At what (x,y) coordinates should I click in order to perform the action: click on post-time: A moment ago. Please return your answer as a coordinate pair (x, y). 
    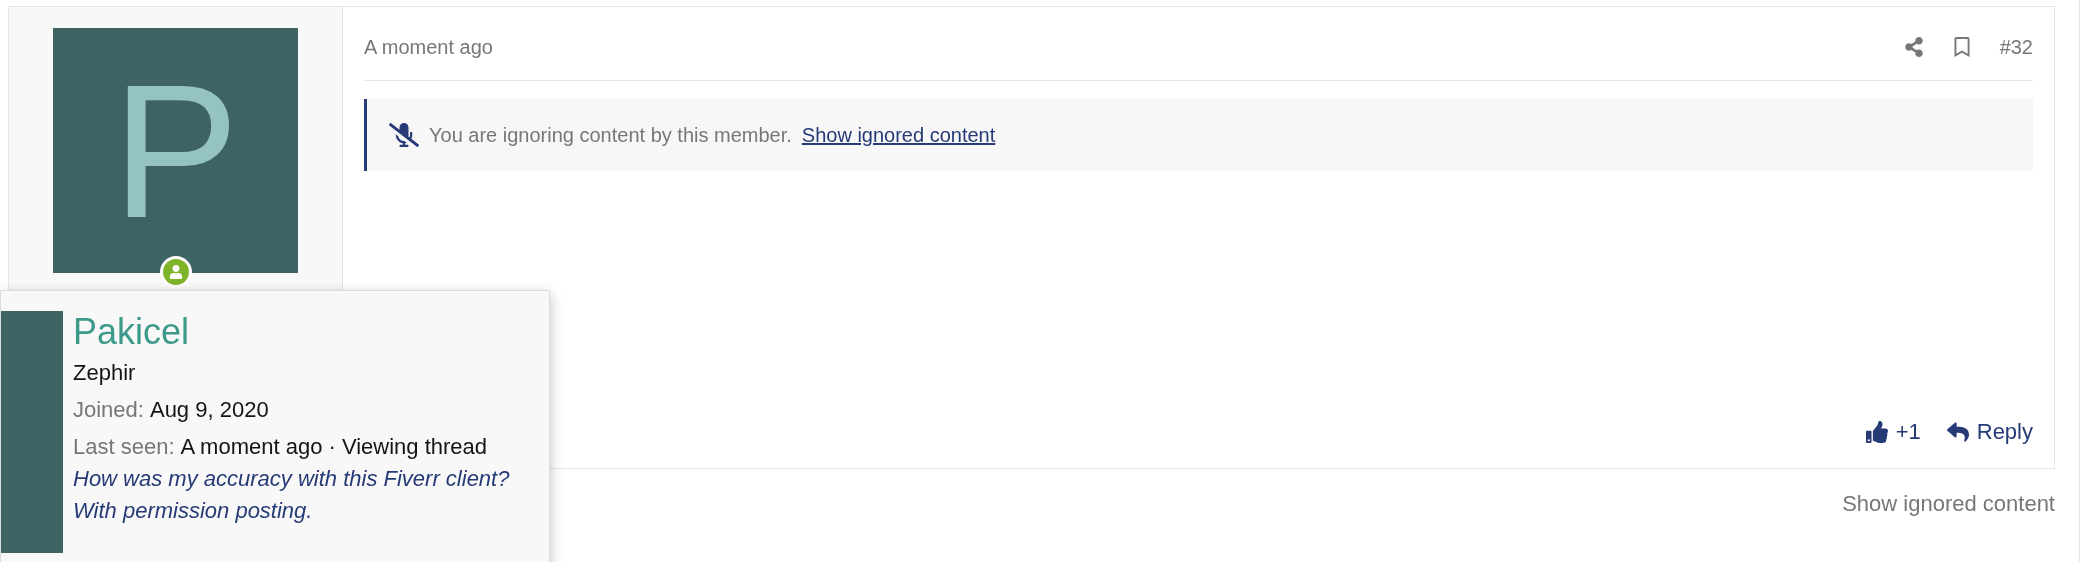
    Looking at the image, I should click on (428, 46).